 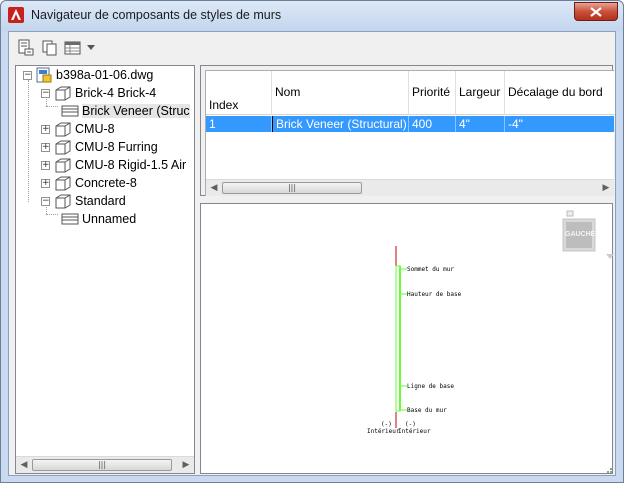 What do you see at coordinates (239, 93) in the screenshot?
I see `column-header-index: Index` at bounding box center [239, 93].